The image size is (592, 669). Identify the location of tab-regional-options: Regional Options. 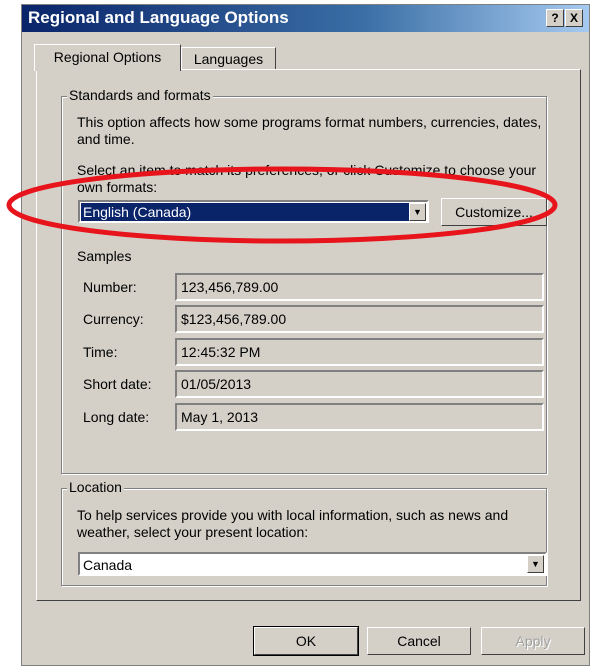
(107, 57).